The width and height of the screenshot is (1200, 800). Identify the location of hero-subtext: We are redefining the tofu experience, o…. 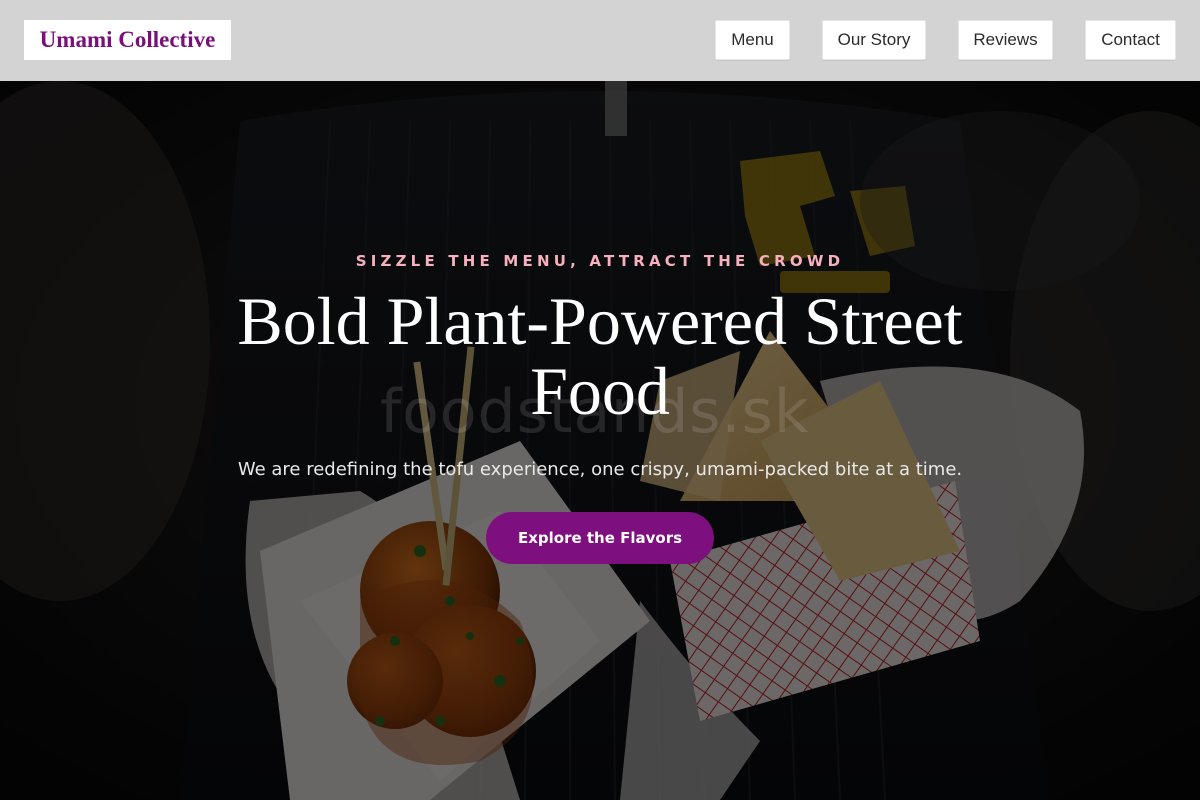
(600, 469).